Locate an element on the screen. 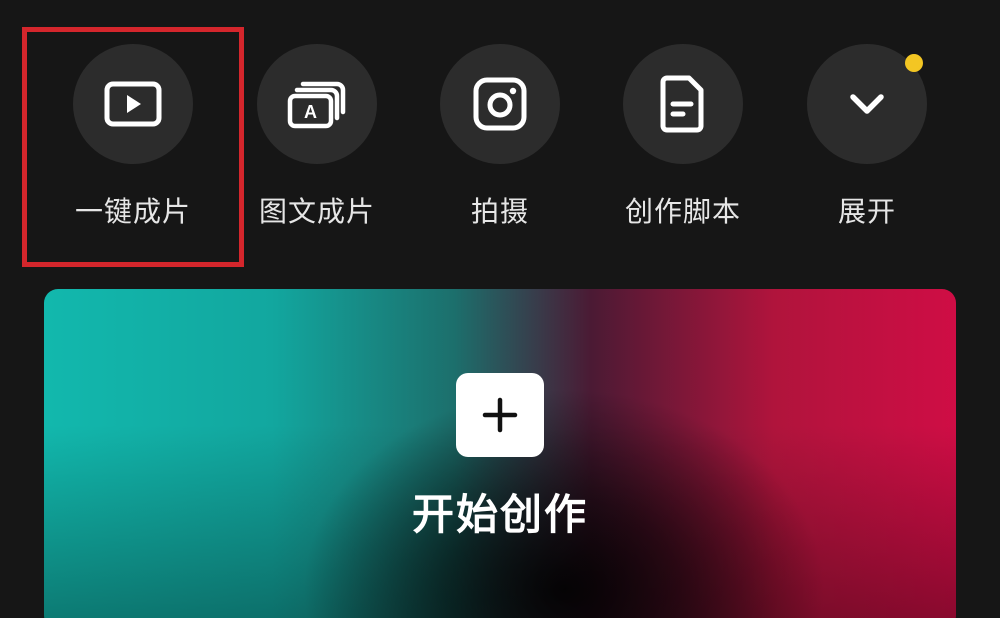  tool-label: 拍摄 is located at coordinates (499, 211).